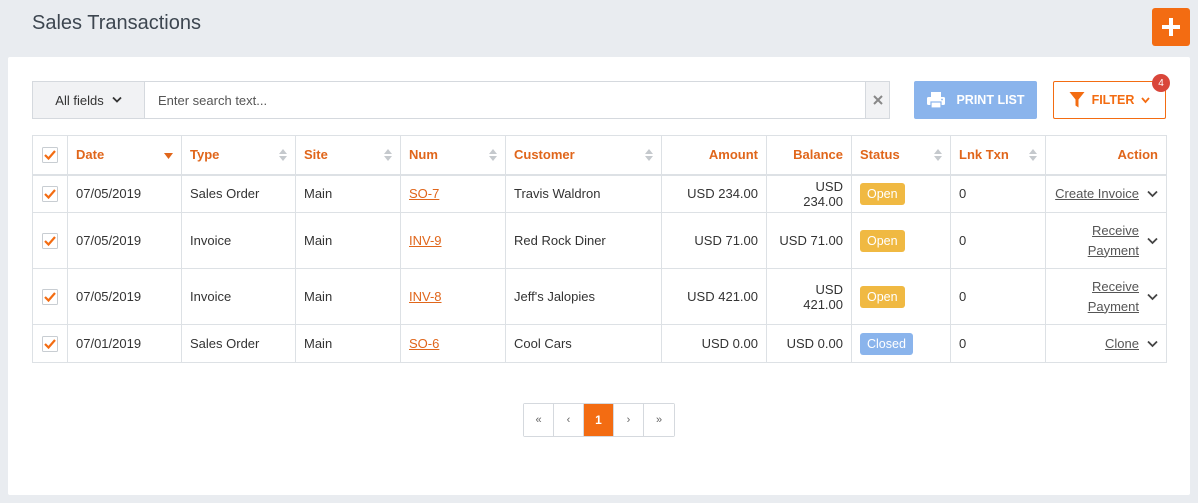 The height and width of the screenshot is (503, 1198). Describe the element at coordinates (714, 240) in the screenshot. I see `amount-cell: USD 71.00` at that location.